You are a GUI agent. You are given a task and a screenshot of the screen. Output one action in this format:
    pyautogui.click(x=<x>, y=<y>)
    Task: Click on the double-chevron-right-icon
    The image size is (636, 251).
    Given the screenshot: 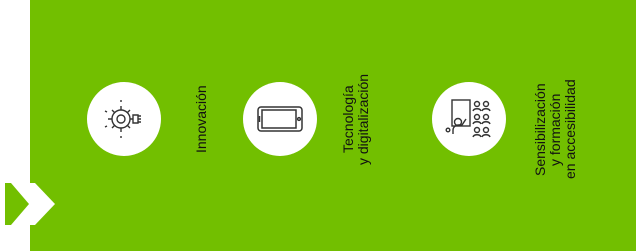 What is the action you would take?
    pyautogui.click(x=30, y=204)
    